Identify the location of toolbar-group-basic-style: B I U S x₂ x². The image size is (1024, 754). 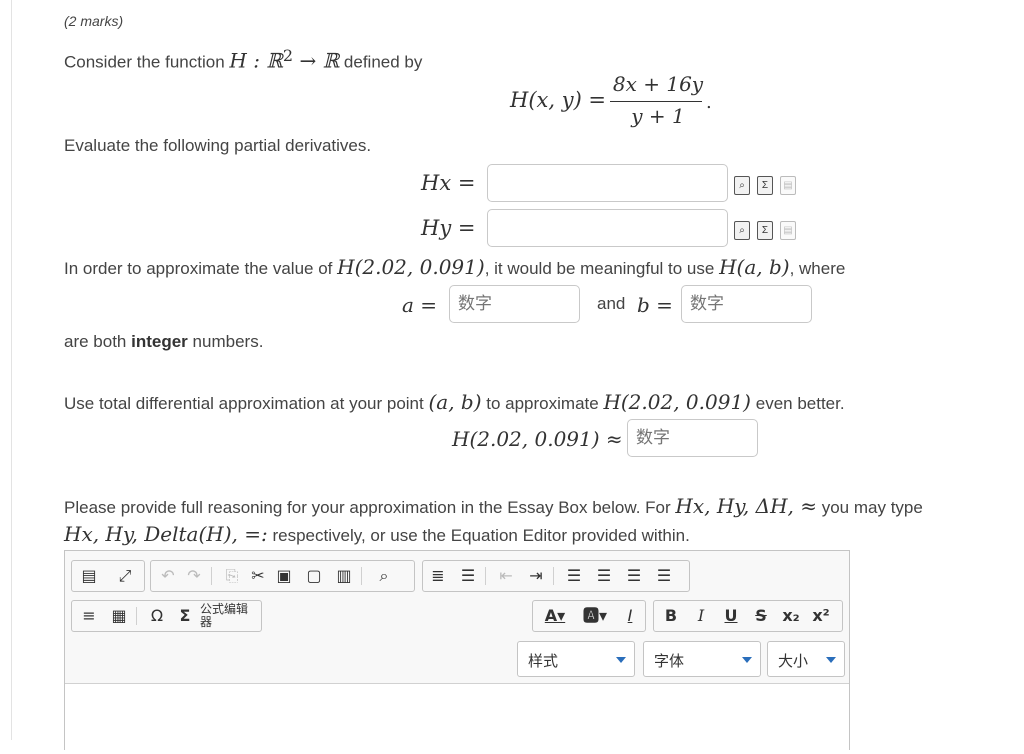
(748, 616).